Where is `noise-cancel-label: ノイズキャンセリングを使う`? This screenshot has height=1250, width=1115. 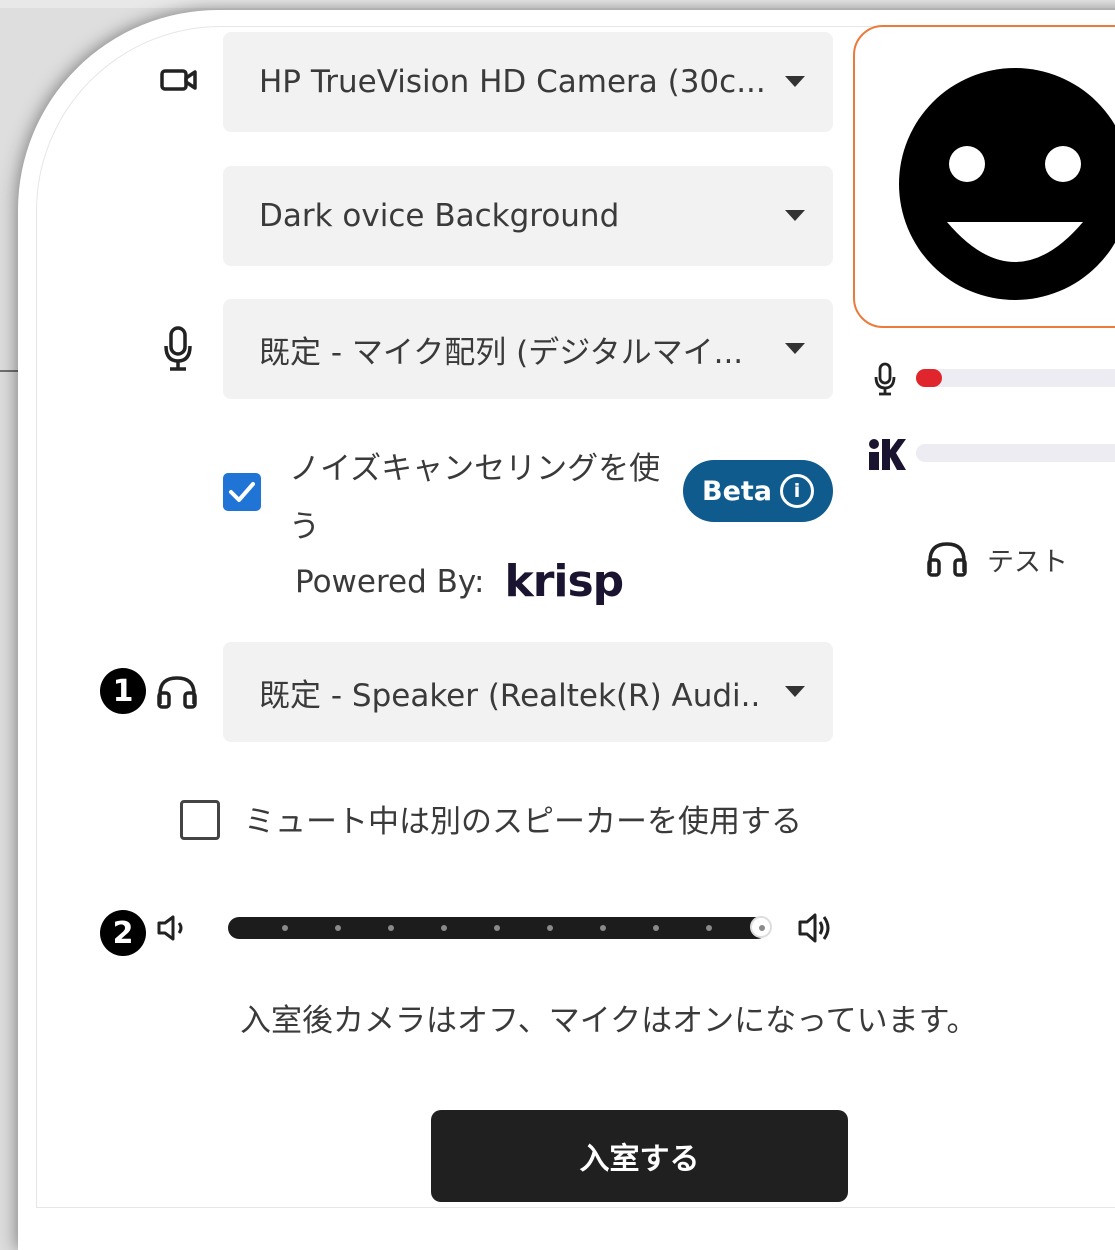 noise-cancel-label: ノイズキャンセリングを使う is located at coordinates (475, 498).